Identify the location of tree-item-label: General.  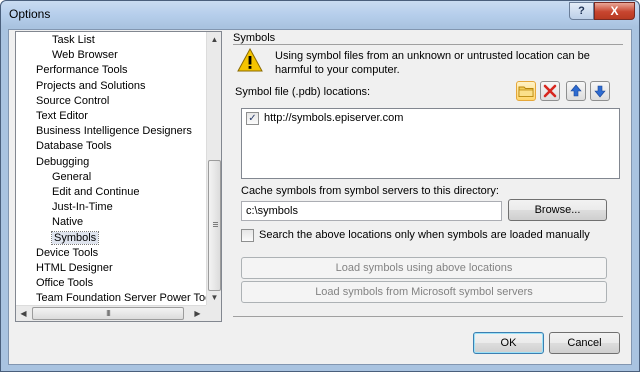
(72, 176).